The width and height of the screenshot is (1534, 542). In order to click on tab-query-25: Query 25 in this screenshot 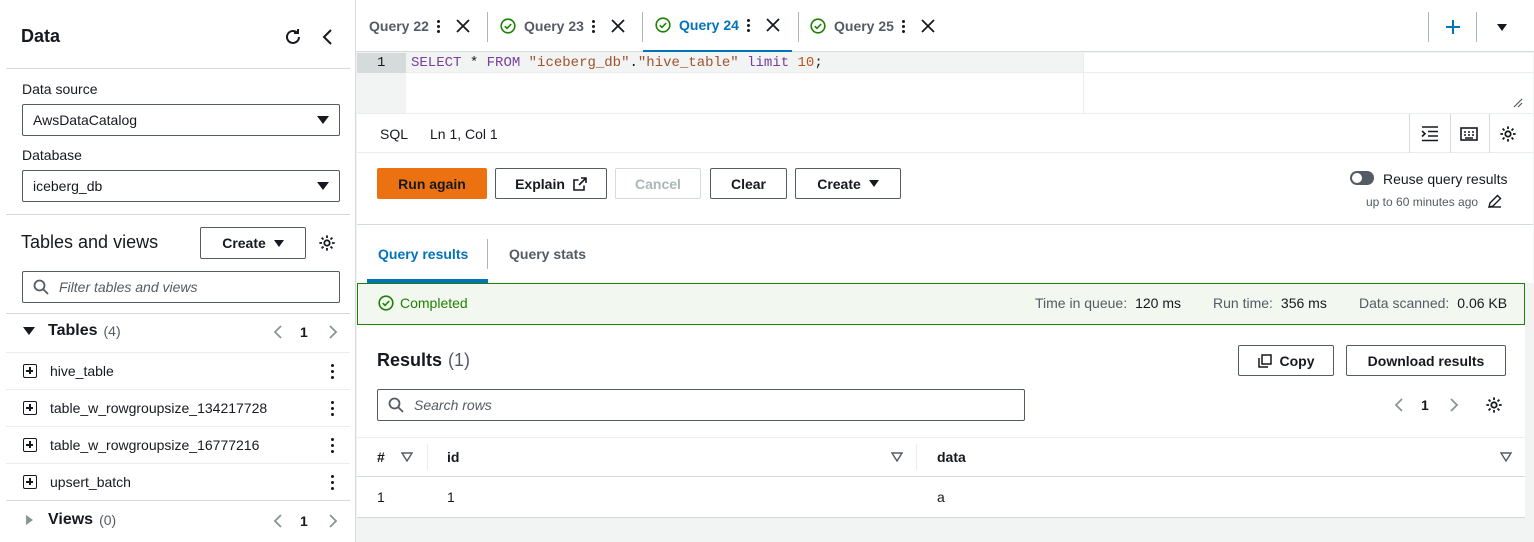, I will do `click(872, 26)`.